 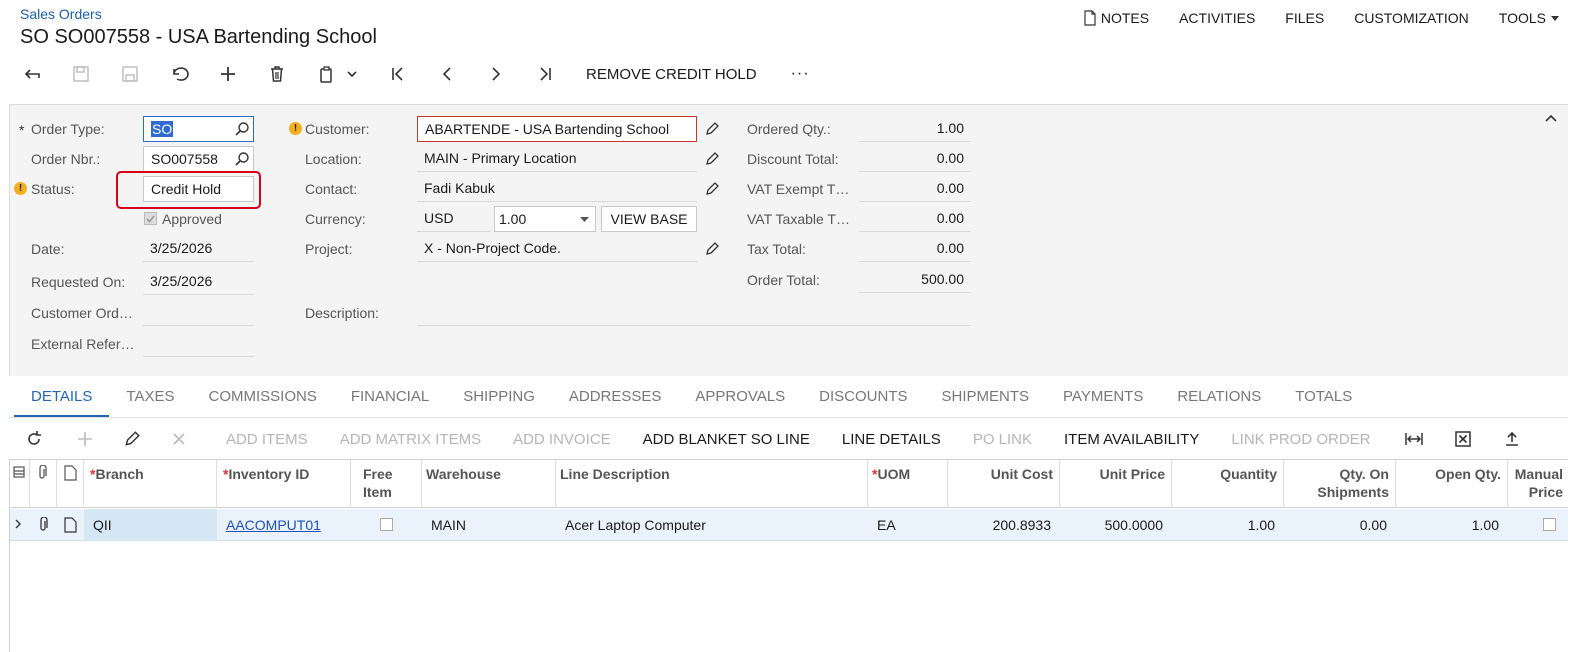 What do you see at coordinates (269, 474) in the screenshot?
I see `inventory-id-header-label: Inventory ID` at bounding box center [269, 474].